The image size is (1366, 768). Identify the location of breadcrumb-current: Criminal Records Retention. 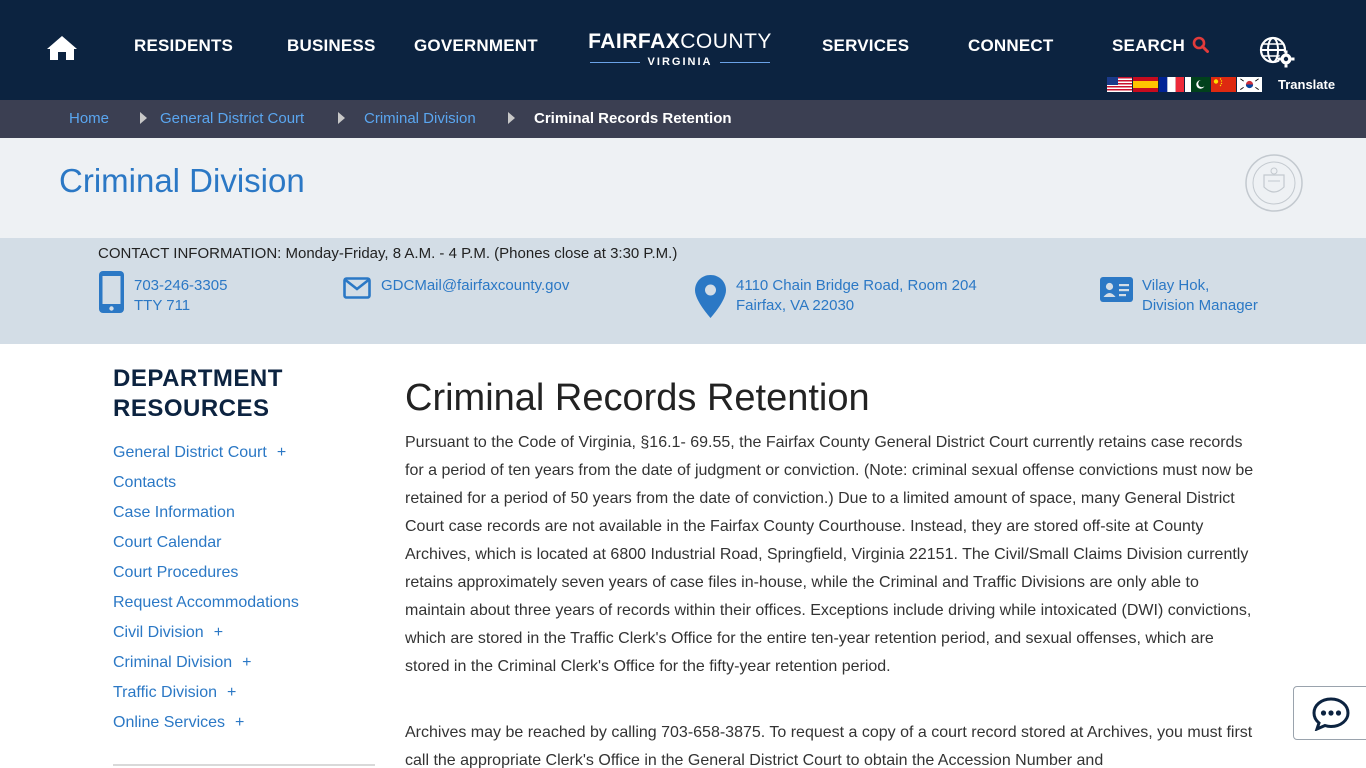
(633, 118).